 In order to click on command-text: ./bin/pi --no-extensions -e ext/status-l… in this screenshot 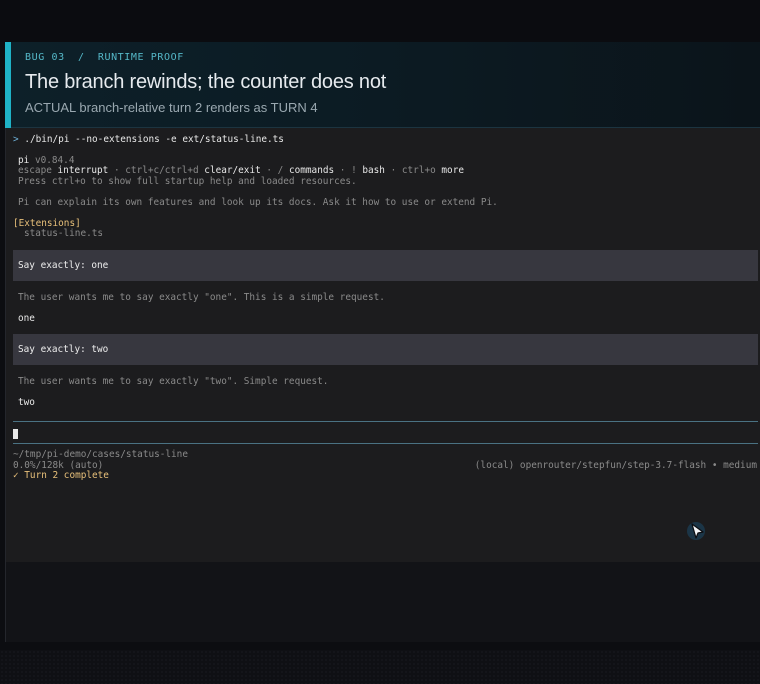, I will do `click(154, 139)`.